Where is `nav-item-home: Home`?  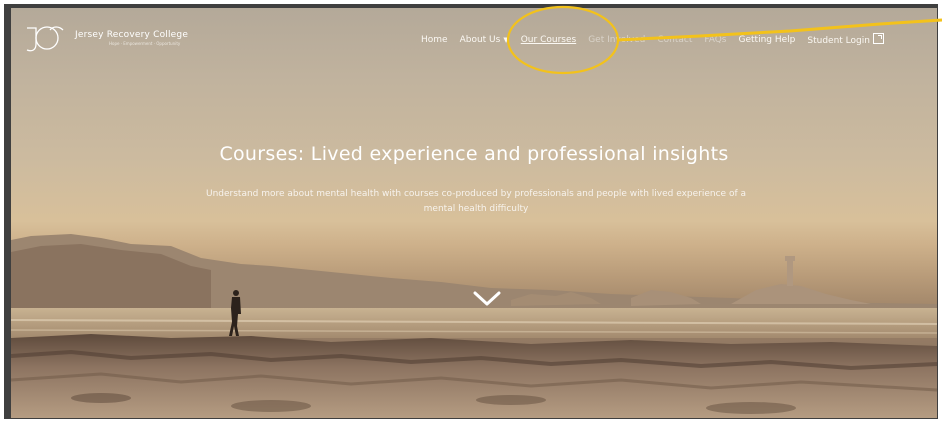 nav-item-home: Home is located at coordinates (434, 40).